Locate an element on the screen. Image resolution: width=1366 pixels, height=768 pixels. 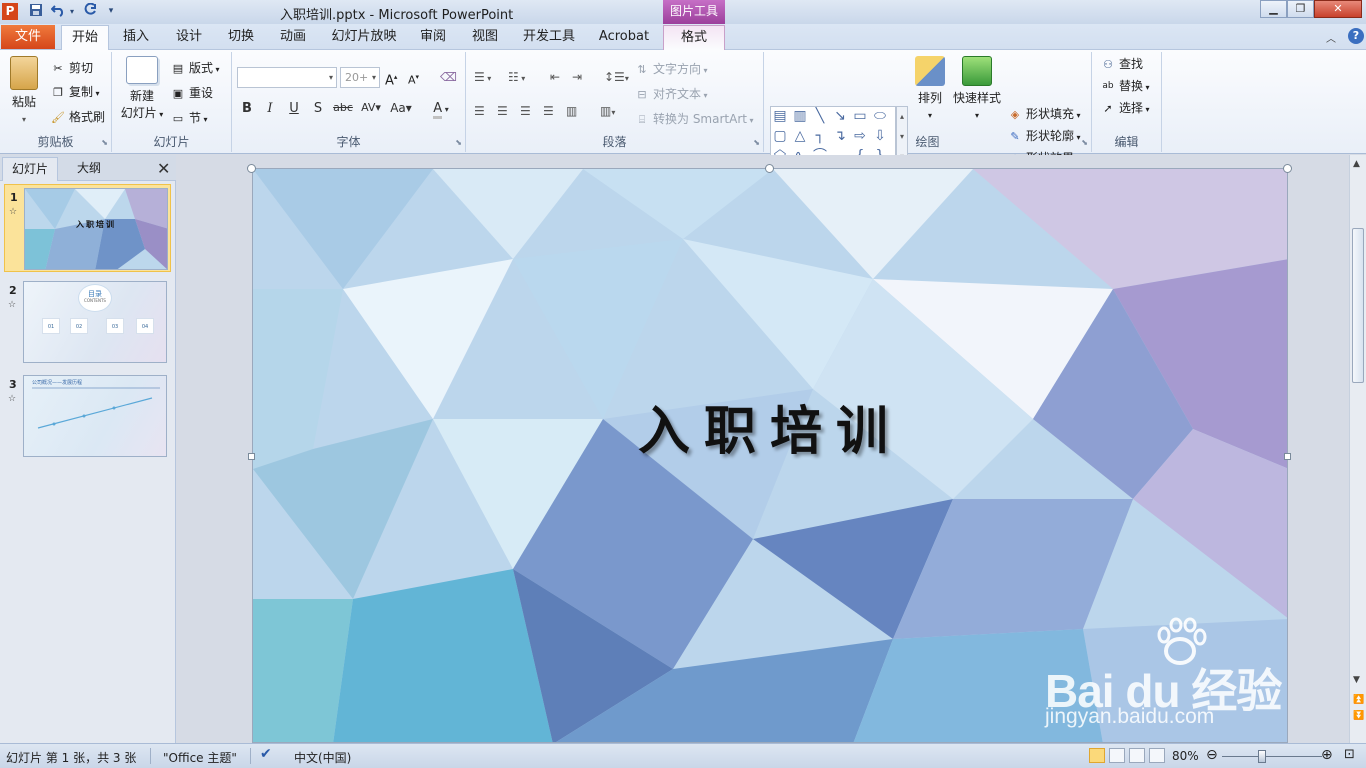
underline-icon: U is located at coordinates (294, 108).